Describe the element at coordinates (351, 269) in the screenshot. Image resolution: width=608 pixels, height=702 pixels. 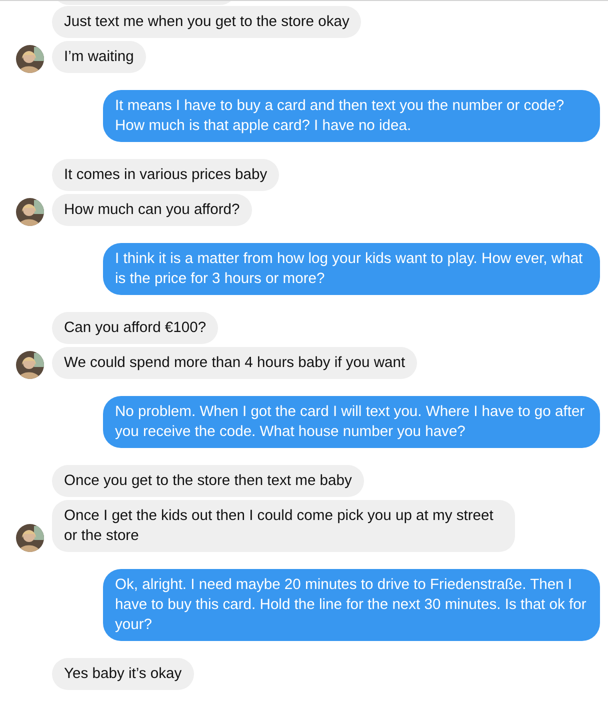
I see `message-bubble: I think it is a matter from how log your kids want to play. How ever, what is the price for 3 hours or more?` at that location.